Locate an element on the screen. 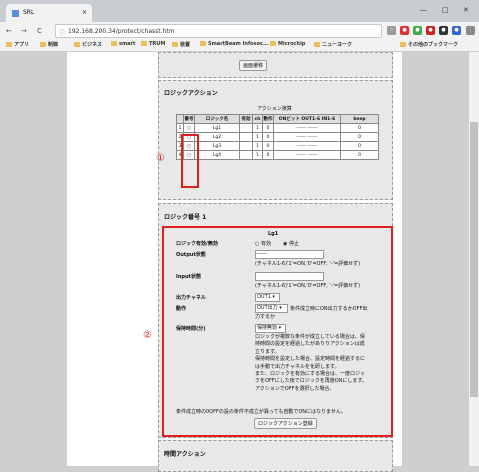 This screenshot has height=472, width=479. description-line: アクションでOFFを選択した場合、 is located at coordinates (295, 388).